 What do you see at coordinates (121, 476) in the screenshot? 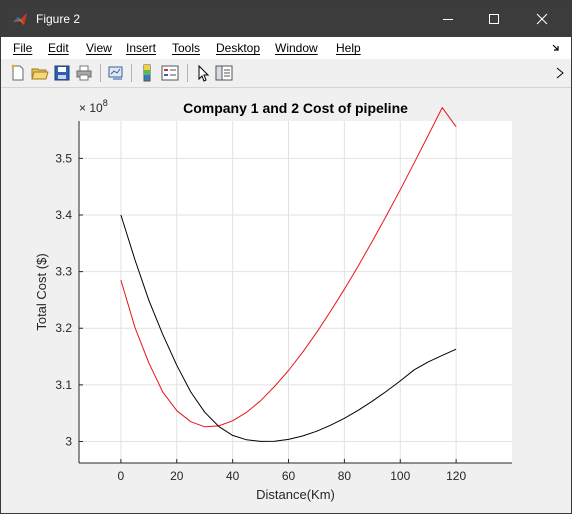
I see `x-tick-label: 0` at bounding box center [121, 476].